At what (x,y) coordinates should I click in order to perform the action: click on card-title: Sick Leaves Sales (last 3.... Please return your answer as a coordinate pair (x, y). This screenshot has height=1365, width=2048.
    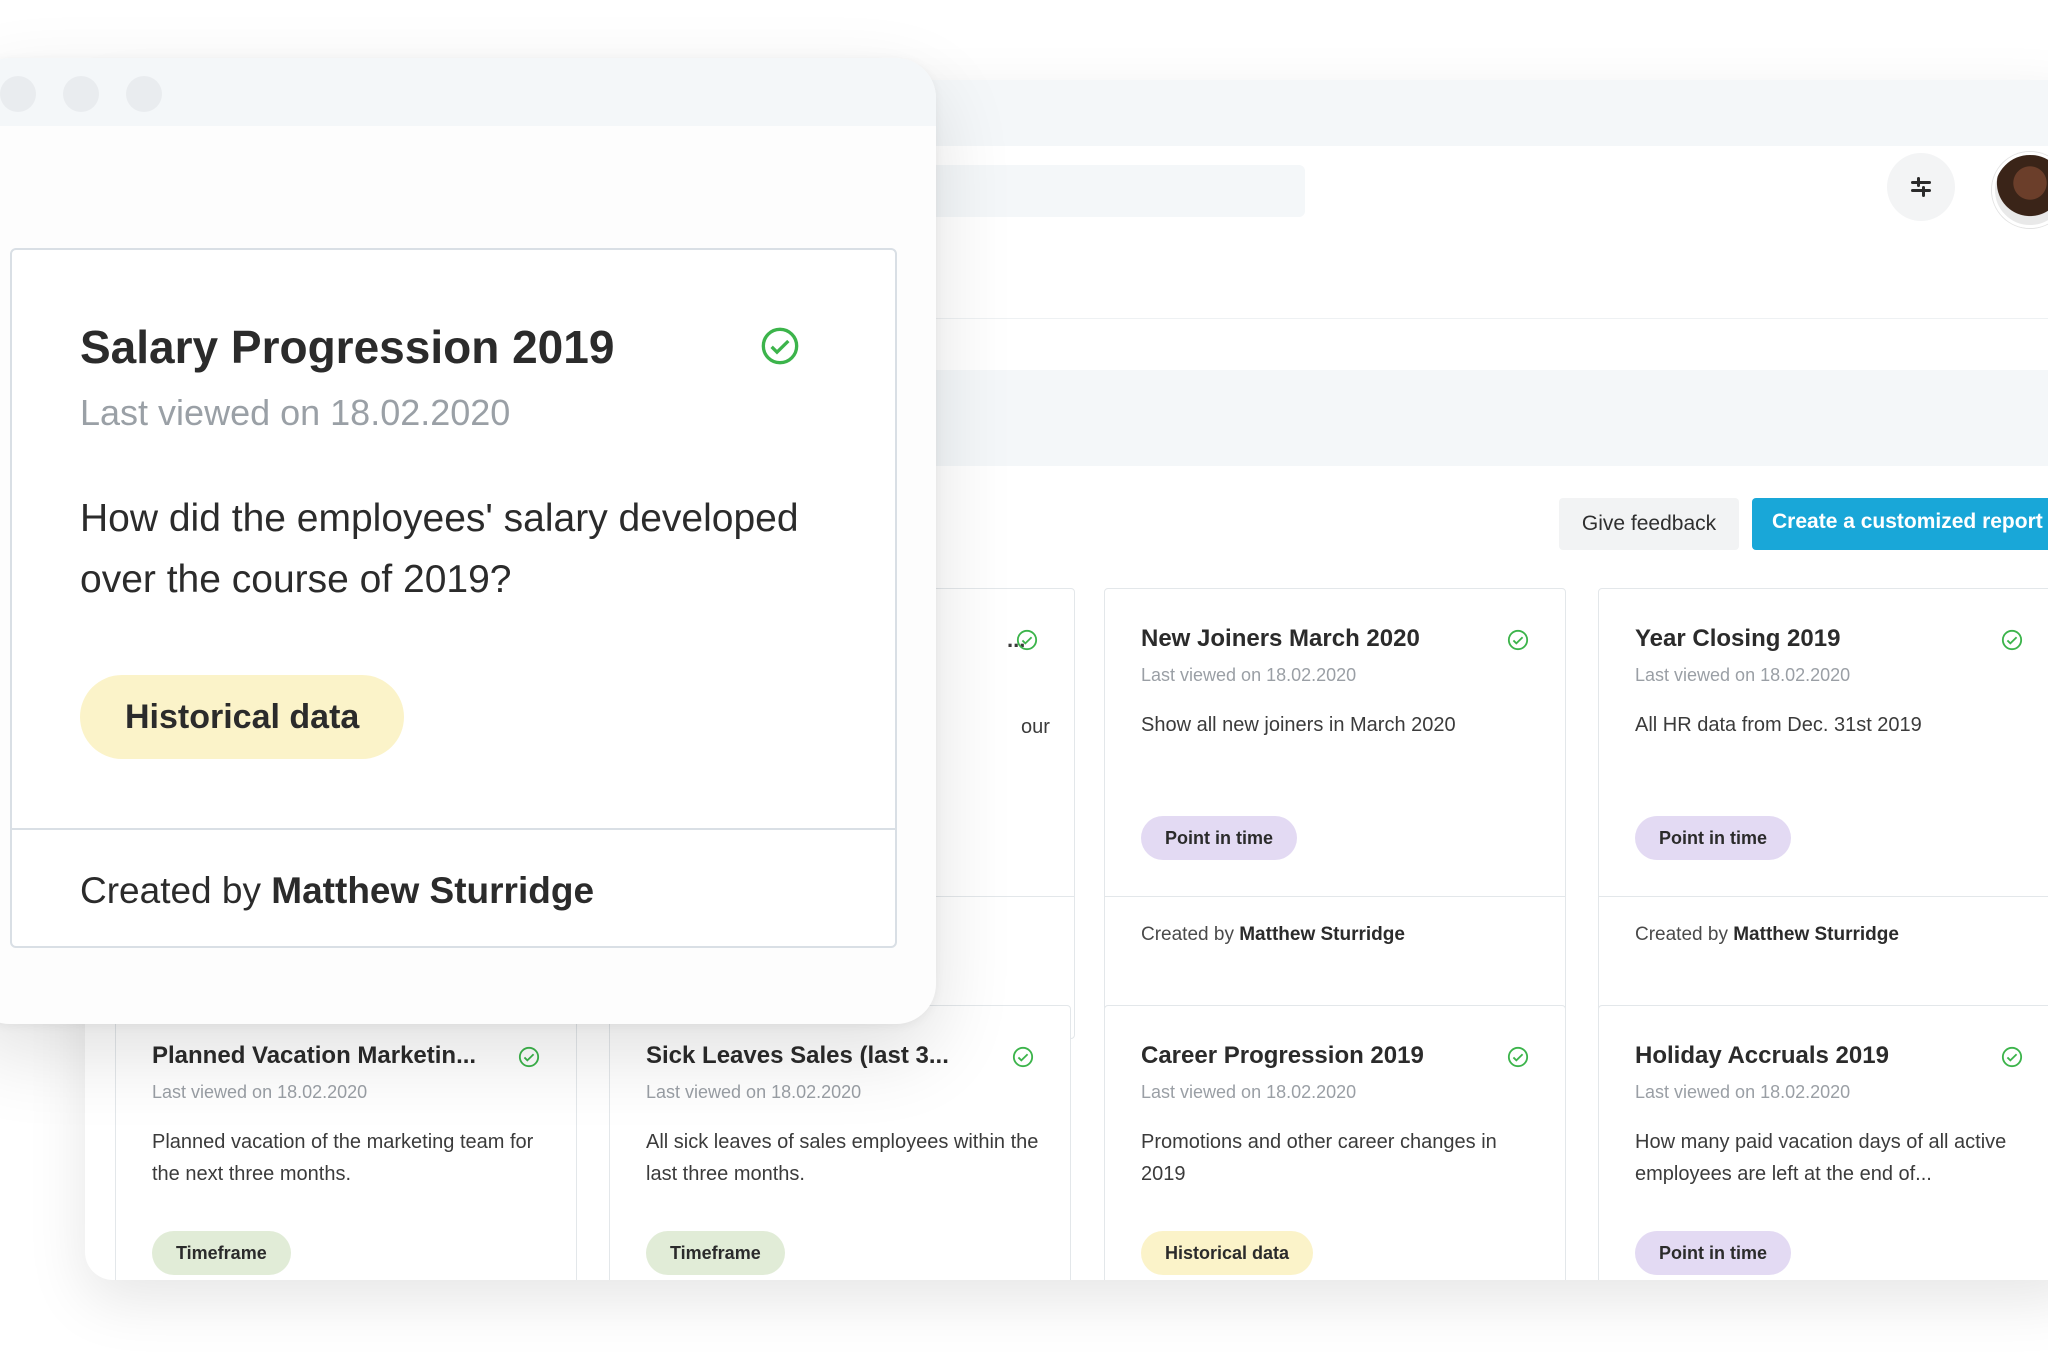
    Looking at the image, I should click on (797, 1055).